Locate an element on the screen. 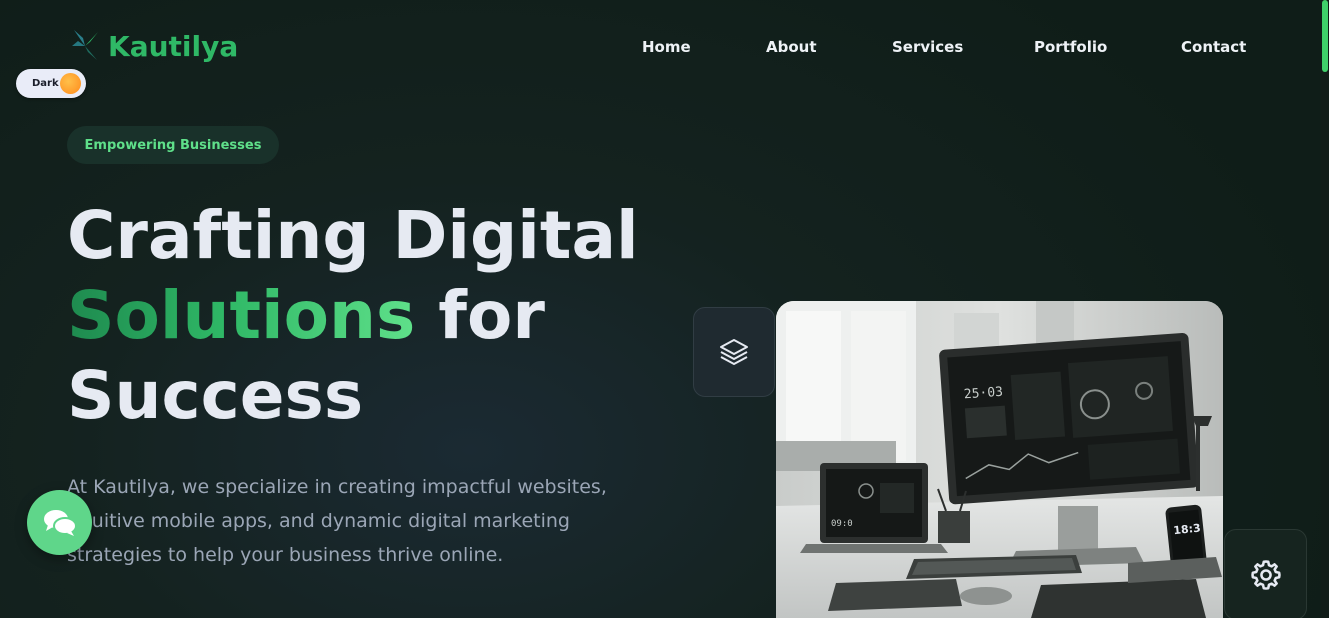  settings-card is located at coordinates (1265, 573).